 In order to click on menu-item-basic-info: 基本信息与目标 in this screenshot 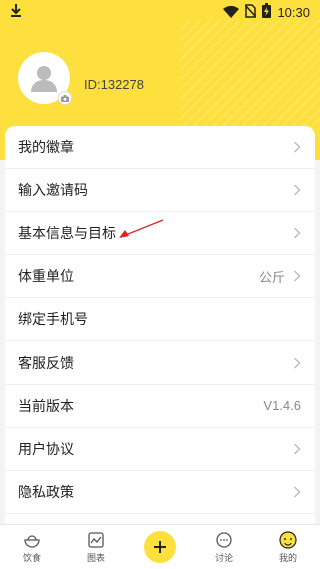, I will do `click(160, 234)`.